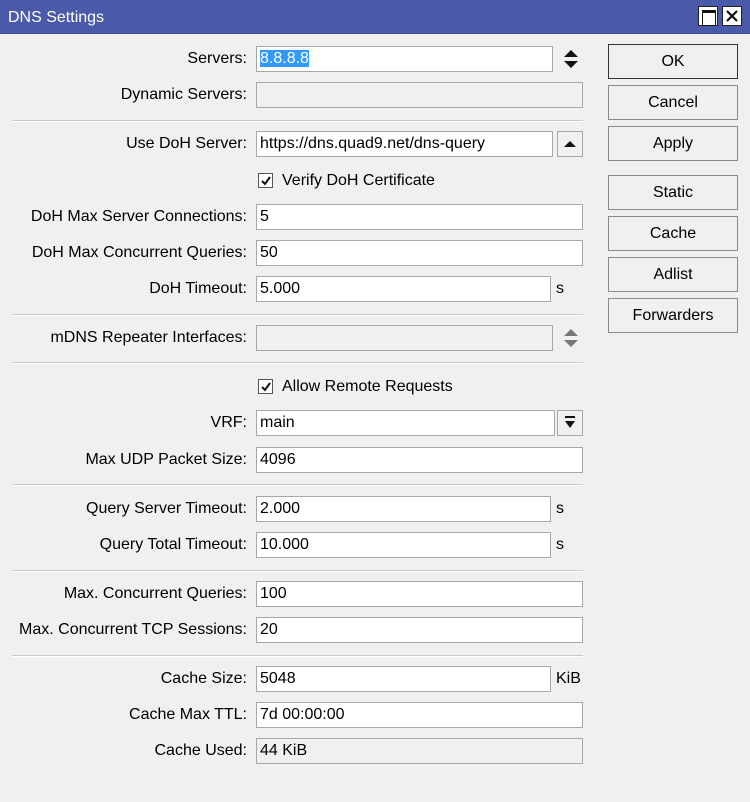 The image size is (750, 802). Describe the element at coordinates (148, 337) in the screenshot. I see `mdns-repeater-label: mDNS Repeater Interfaces:` at that location.